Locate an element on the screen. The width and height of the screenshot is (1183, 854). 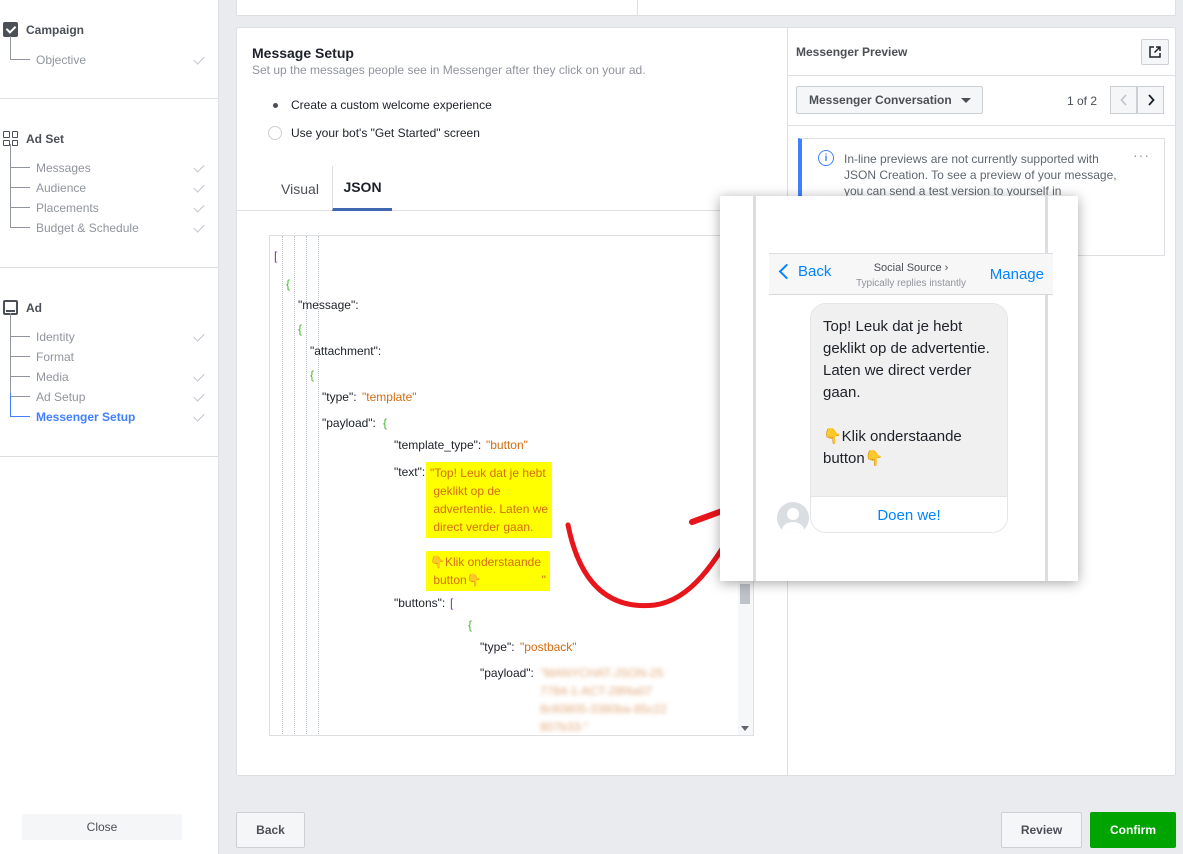
previous-preview-button is located at coordinates (1123, 100).